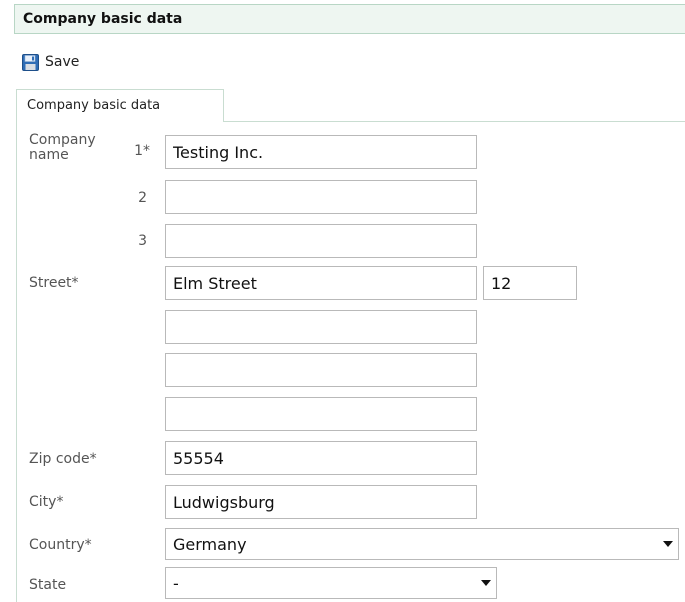 This screenshot has height=602, width=685. Describe the element at coordinates (321, 152) in the screenshot. I see `company-name-line-1-input` at that location.